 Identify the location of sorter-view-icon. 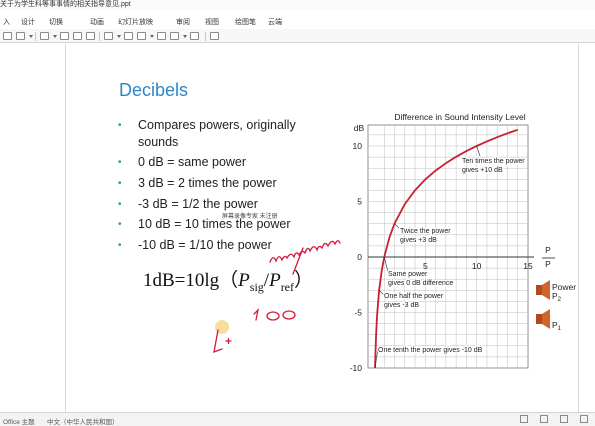
(544, 419).